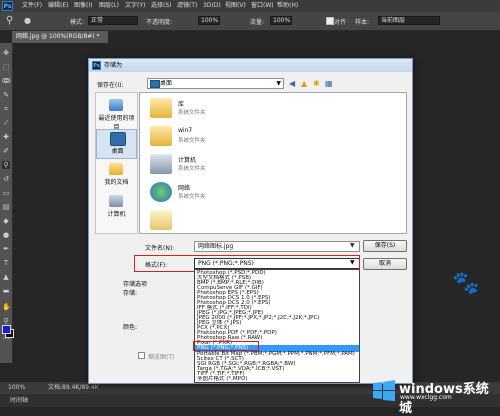 Image resolution: width=500 pixels, height=416 pixels. What do you see at coordinates (277, 379) in the screenshot?
I see `format-option: 多图片格式 (*.MPO)` at bounding box center [277, 379].